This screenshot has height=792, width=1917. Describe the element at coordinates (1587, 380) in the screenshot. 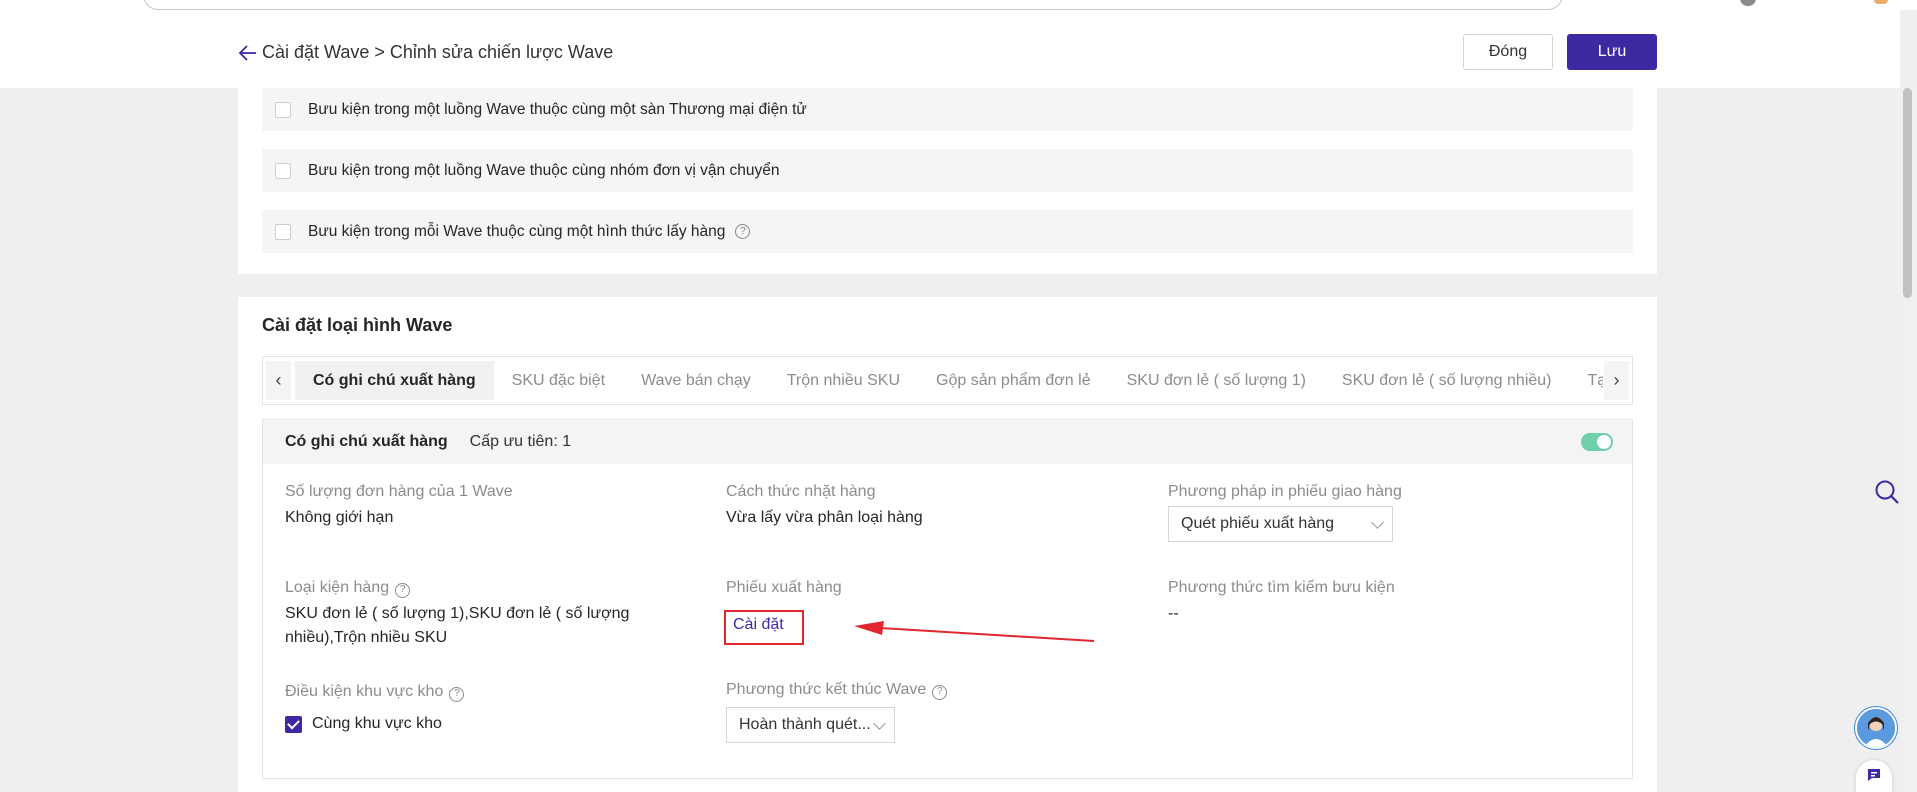

I see `tab-manual: Tạo thủ công` at that location.